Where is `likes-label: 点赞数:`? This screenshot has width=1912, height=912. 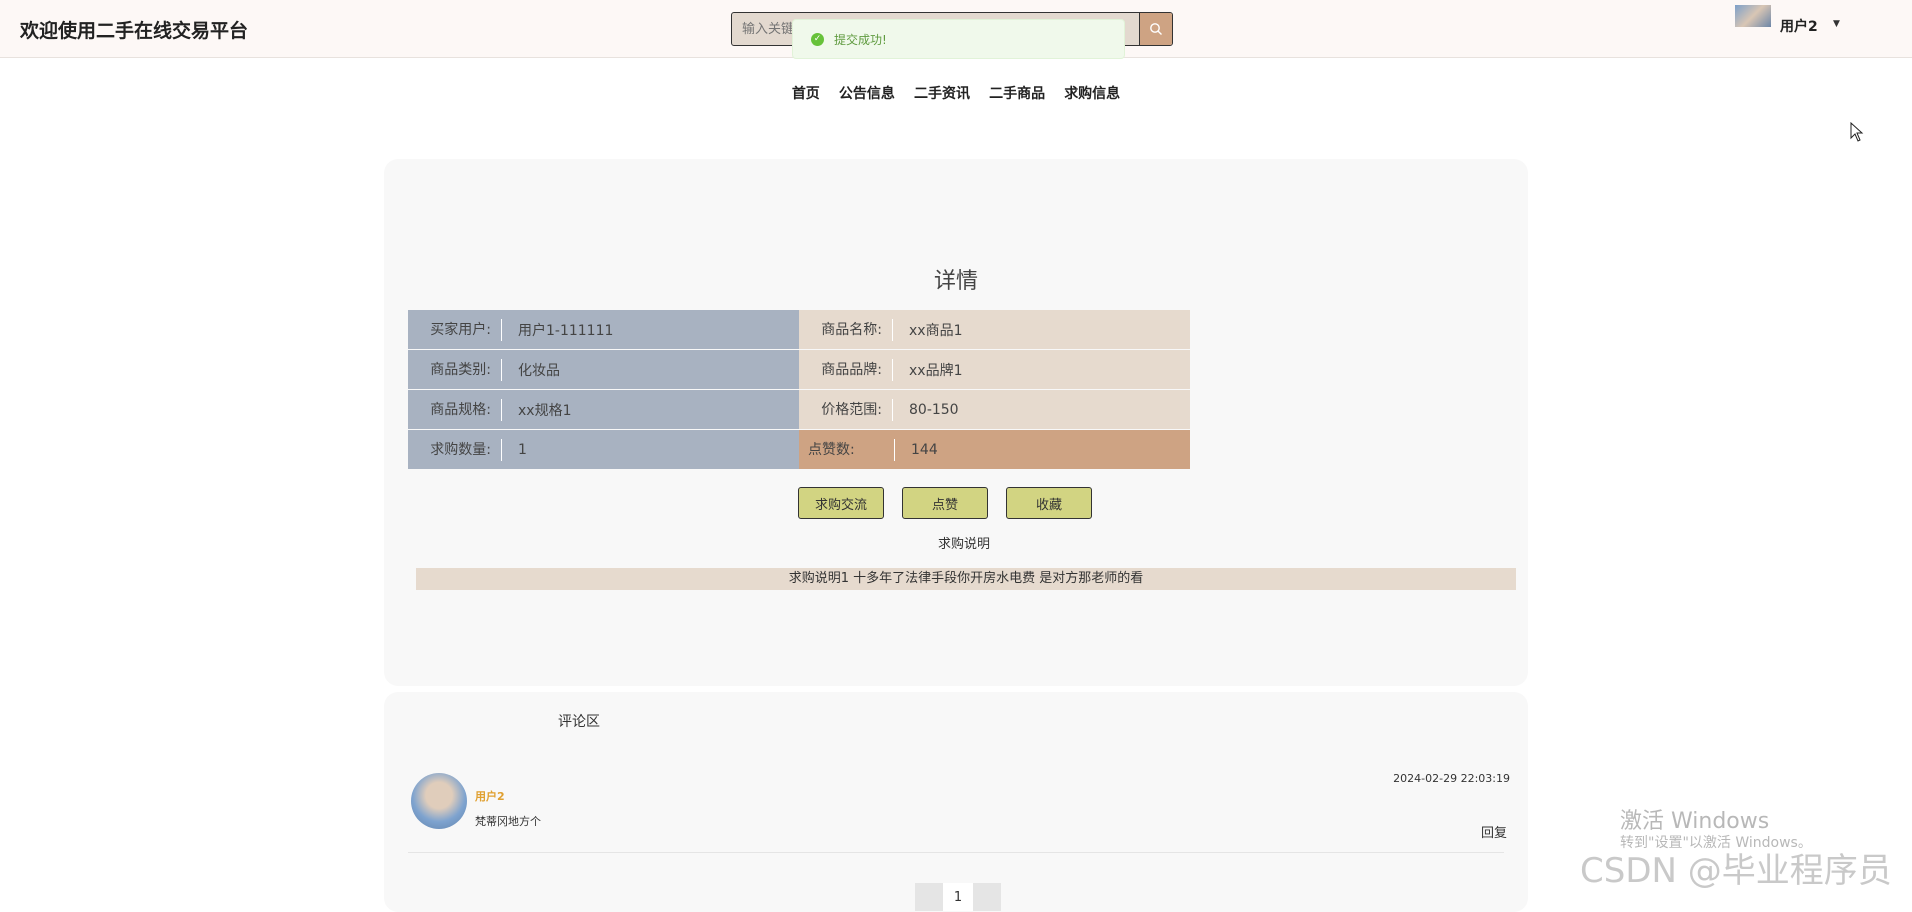
likes-label: 点赞数: is located at coordinates (847, 449).